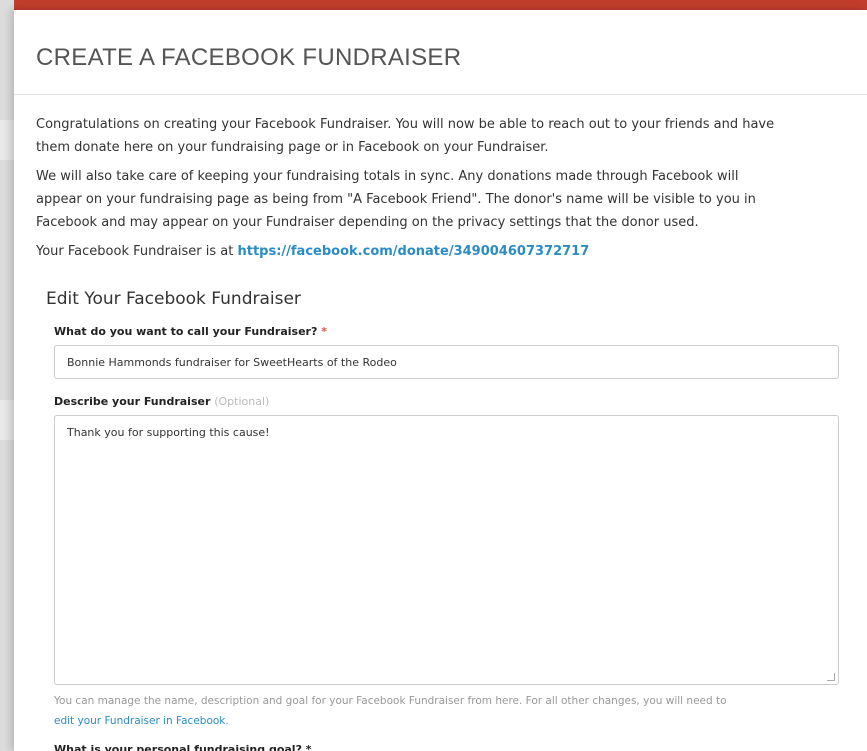 Image resolution: width=867 pixels, height=751 pixels. What do you see at coordinates (242, 401) in the screenshot?
I see `optional-marker: (Optional)` at bounding box center [242, 401].